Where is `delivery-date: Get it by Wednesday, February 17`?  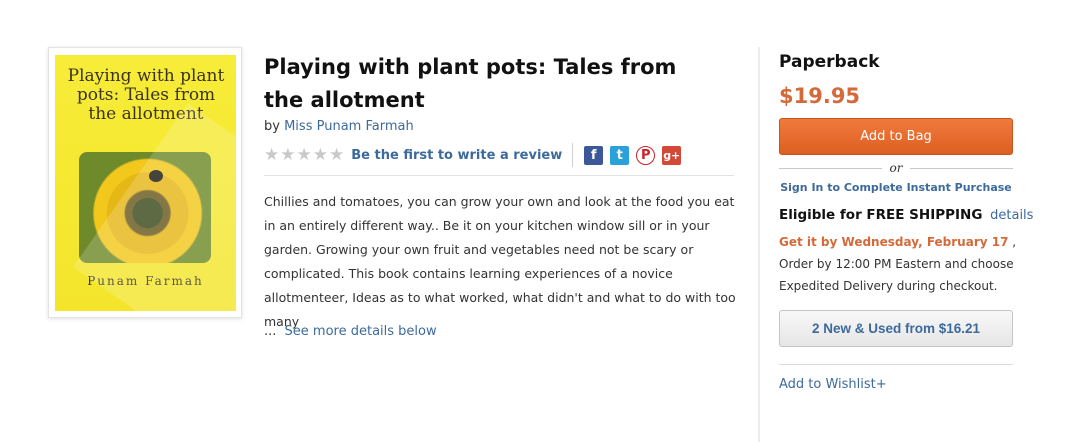 delivery-date: Get it by Wednesday, February 17 is located at coordinates (894, 242).